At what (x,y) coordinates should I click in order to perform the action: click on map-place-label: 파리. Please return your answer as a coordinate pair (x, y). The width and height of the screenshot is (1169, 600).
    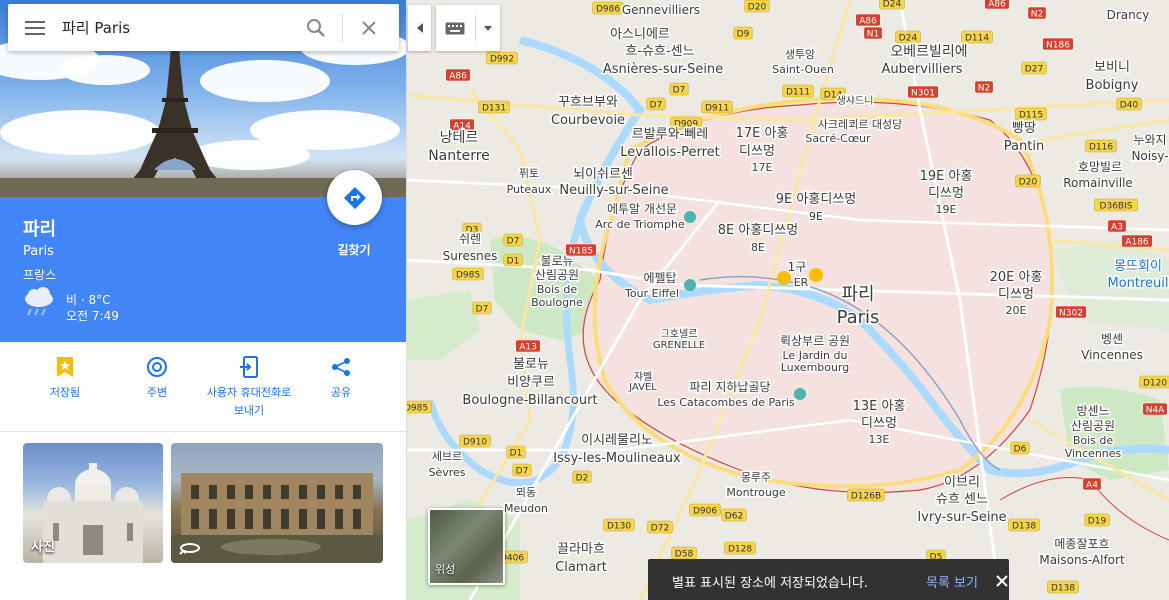
    Looking at the image, I should click on (858, 295).